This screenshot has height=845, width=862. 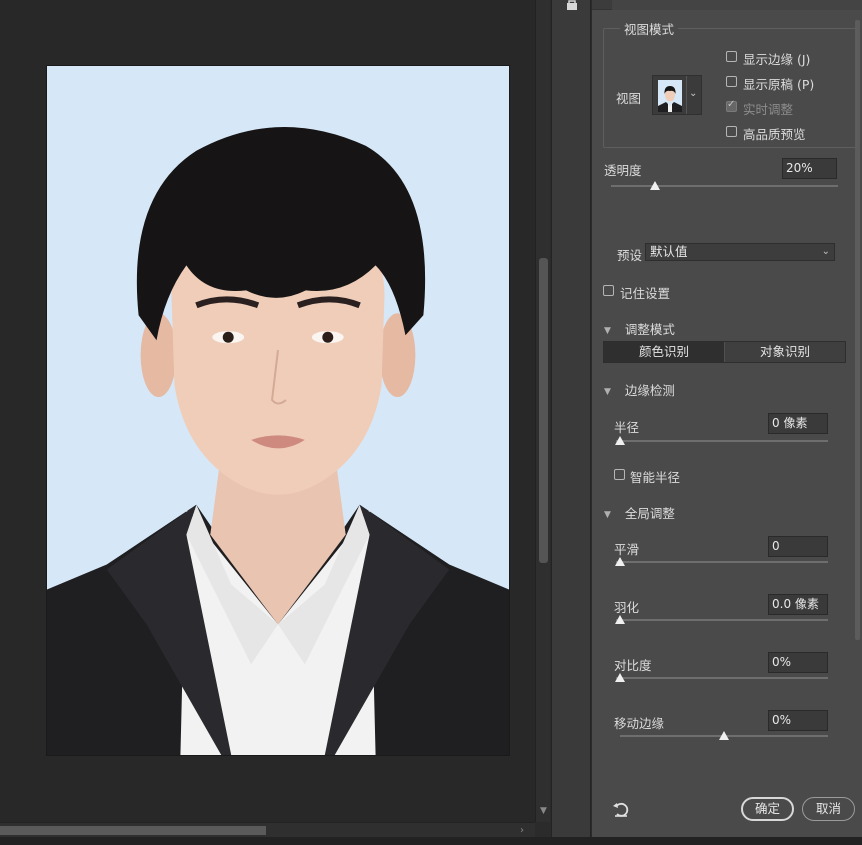 I want to click on vertical-scrollbar: ▼, so click(x=542, y=411).